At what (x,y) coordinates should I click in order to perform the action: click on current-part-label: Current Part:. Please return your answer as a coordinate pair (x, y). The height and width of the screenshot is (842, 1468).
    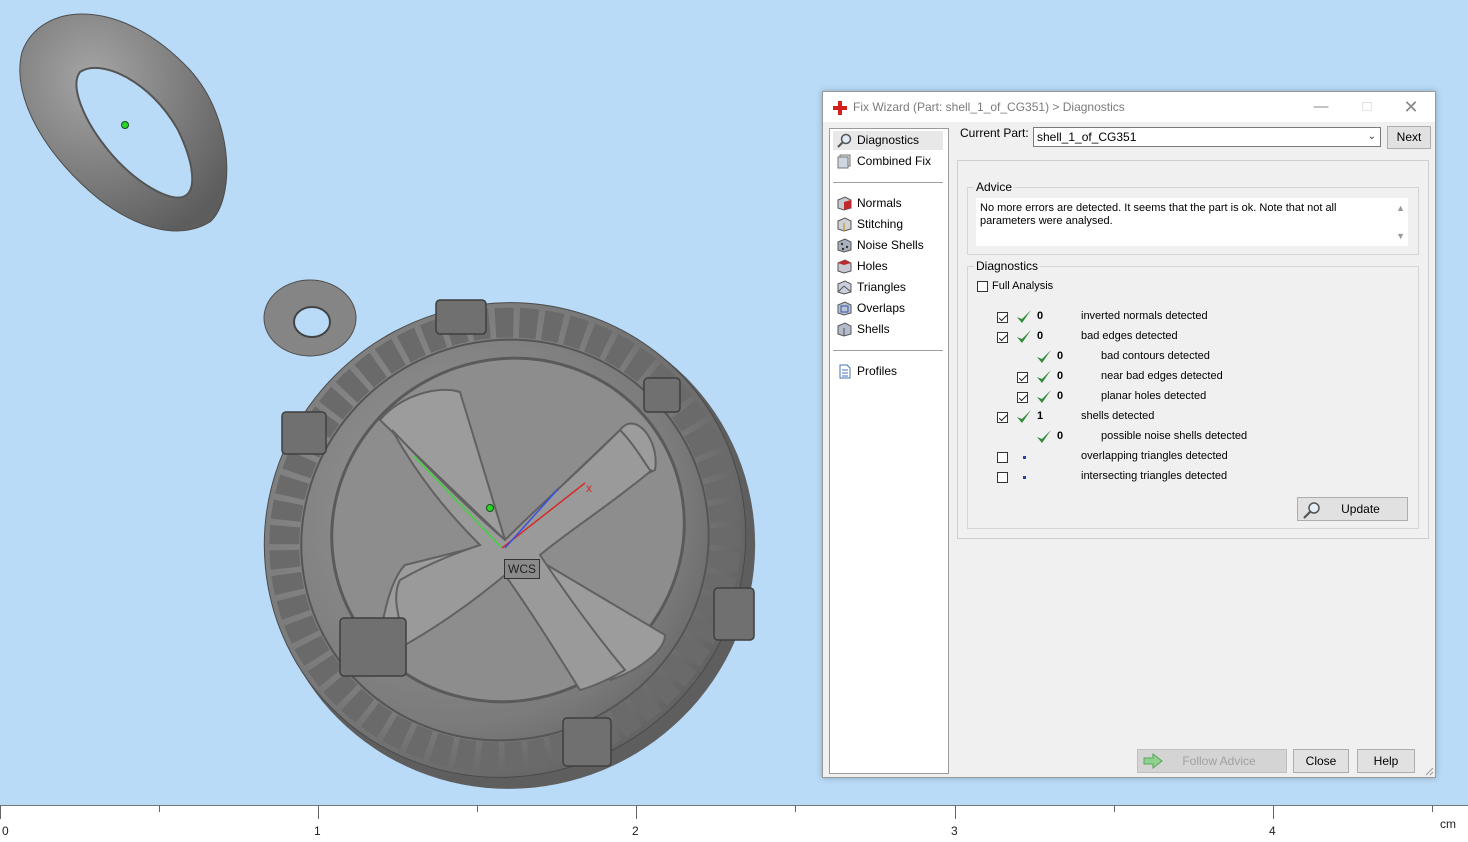
    Looking at the image, I should click on (994, 133).